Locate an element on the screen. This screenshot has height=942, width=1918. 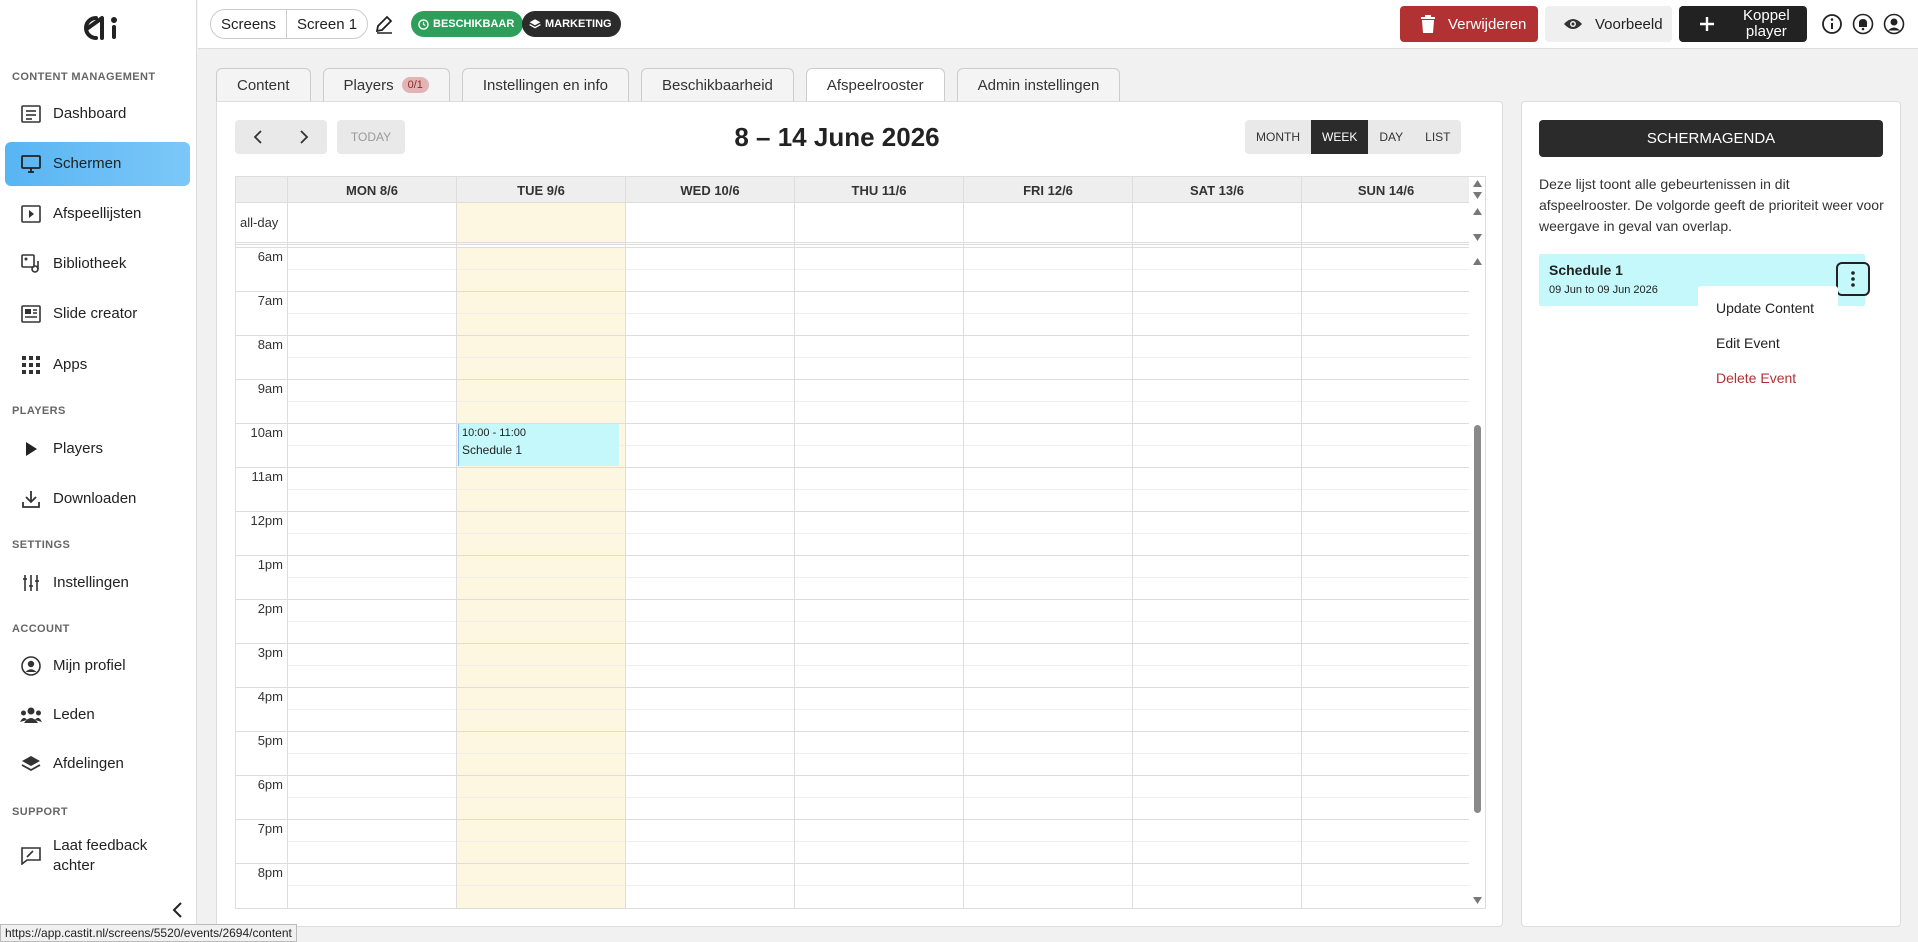
view-switcher: MONTH WEEK DAY LIST is located at coordinates (1353, 137).